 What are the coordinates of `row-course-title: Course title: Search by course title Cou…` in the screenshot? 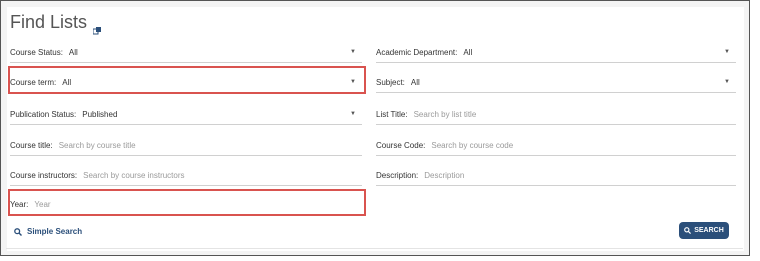 It's located at (373, 144).